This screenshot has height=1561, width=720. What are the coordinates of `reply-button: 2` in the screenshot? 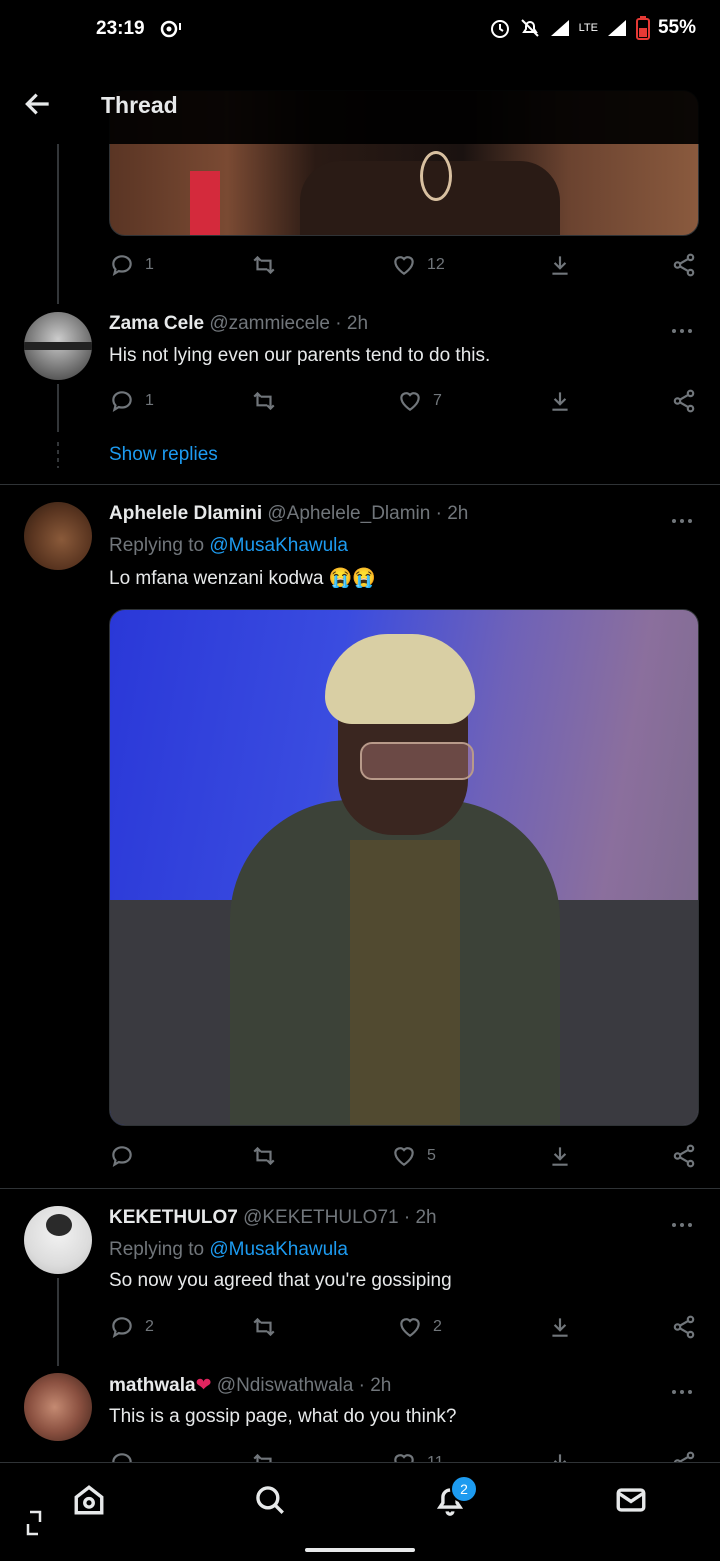 It's located at (131, 1327).